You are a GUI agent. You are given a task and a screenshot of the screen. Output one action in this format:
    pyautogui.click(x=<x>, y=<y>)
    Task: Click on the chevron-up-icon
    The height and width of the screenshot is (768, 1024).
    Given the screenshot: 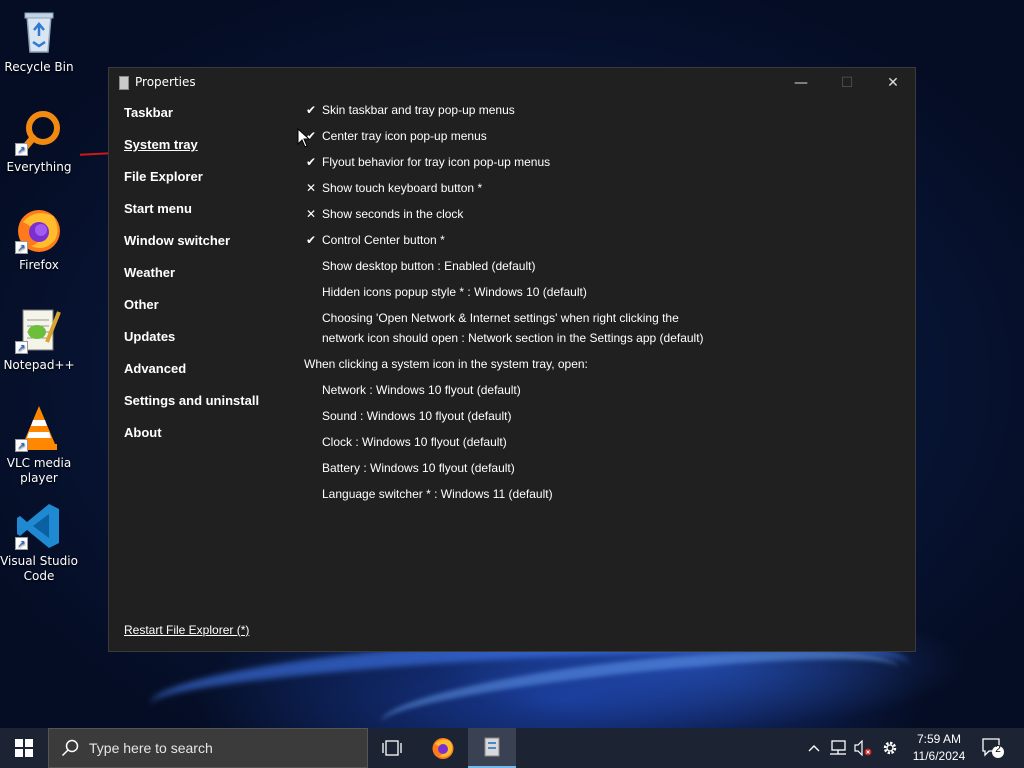 What is the action you would take?
    pyautogui.click(x=814, y=748)
    